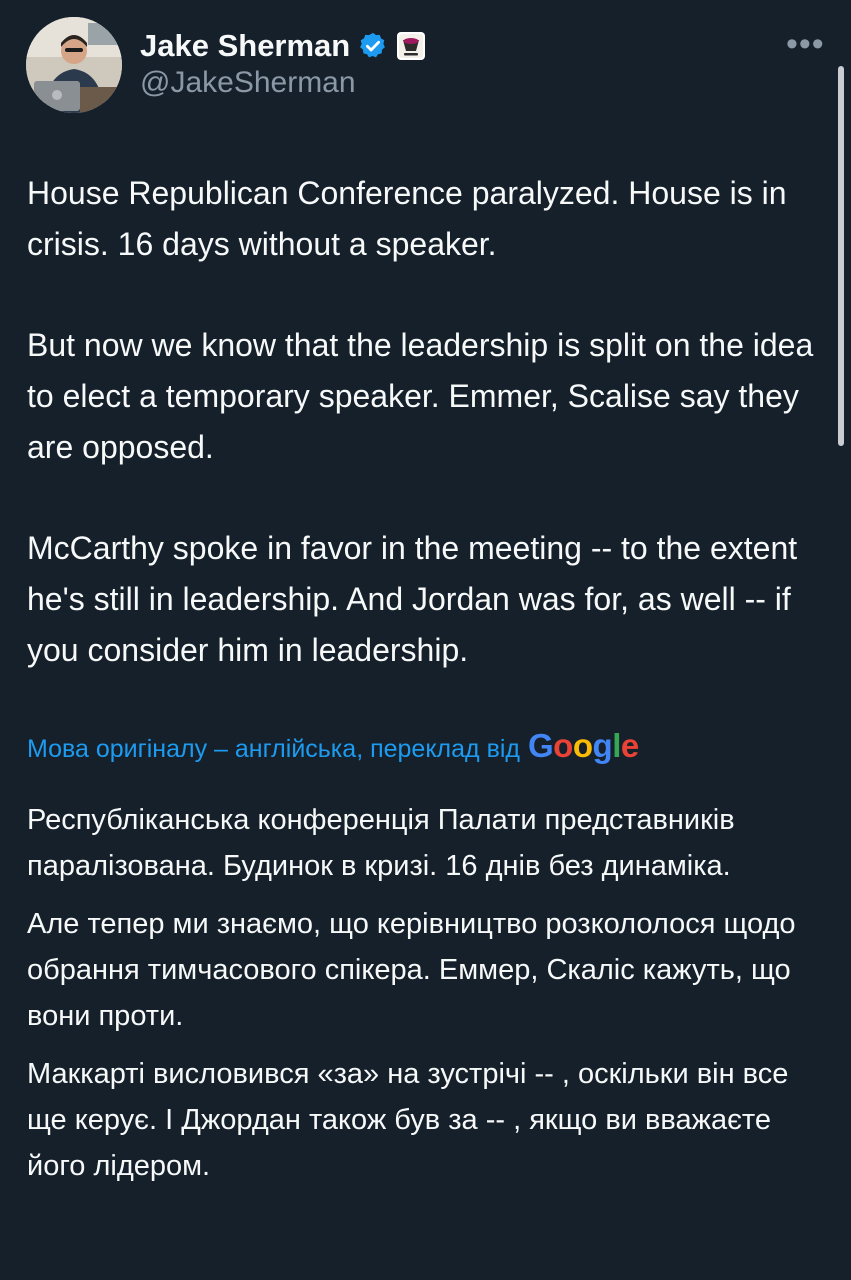 The image size is (851, 1280). I want to click on verified-badge-icon, so click(373, 46).